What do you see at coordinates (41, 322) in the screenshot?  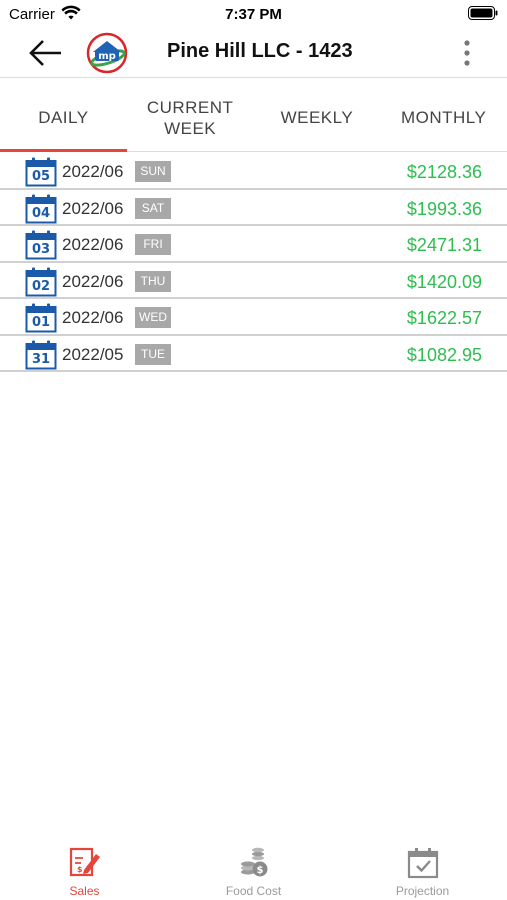 I see `calendar-day: 01` at bounding box center [41, 322].